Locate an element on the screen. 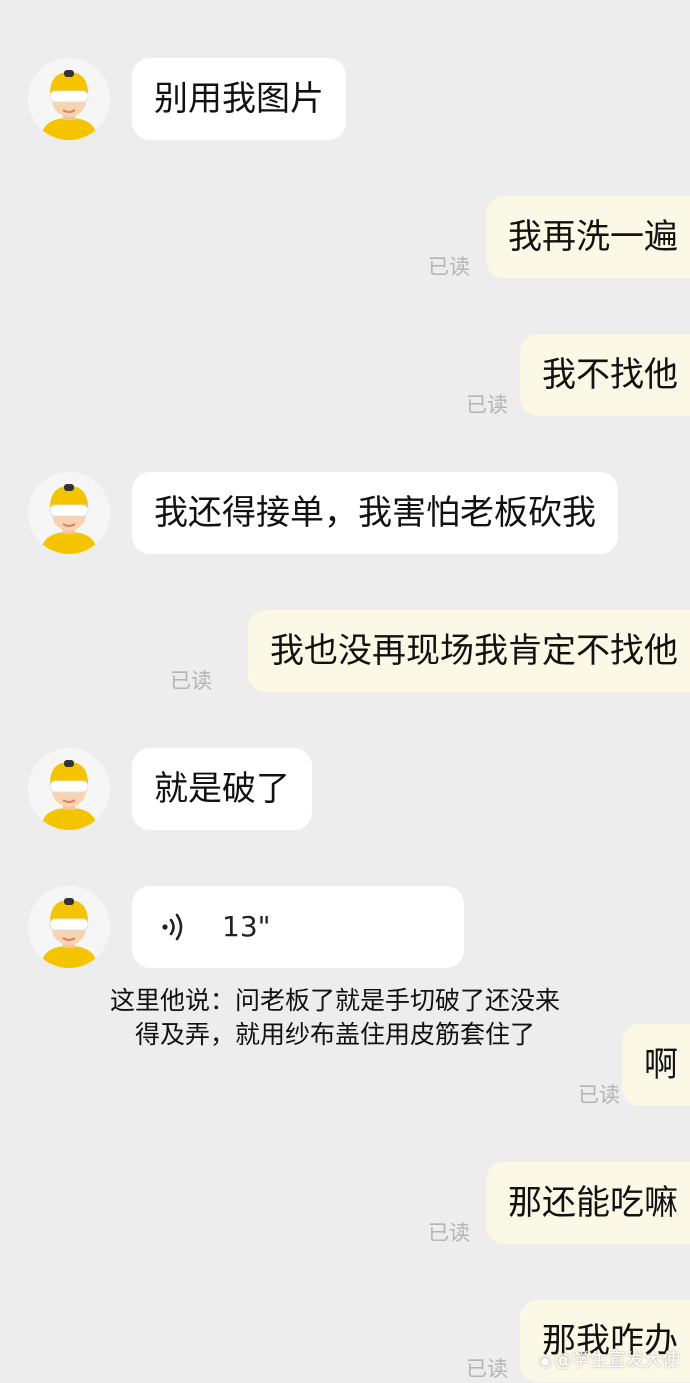 The height and width of the screenshot is (1383, 690). message-text: 我还得接单，我害怕老板砍我 is located at coordinates (375, 513).